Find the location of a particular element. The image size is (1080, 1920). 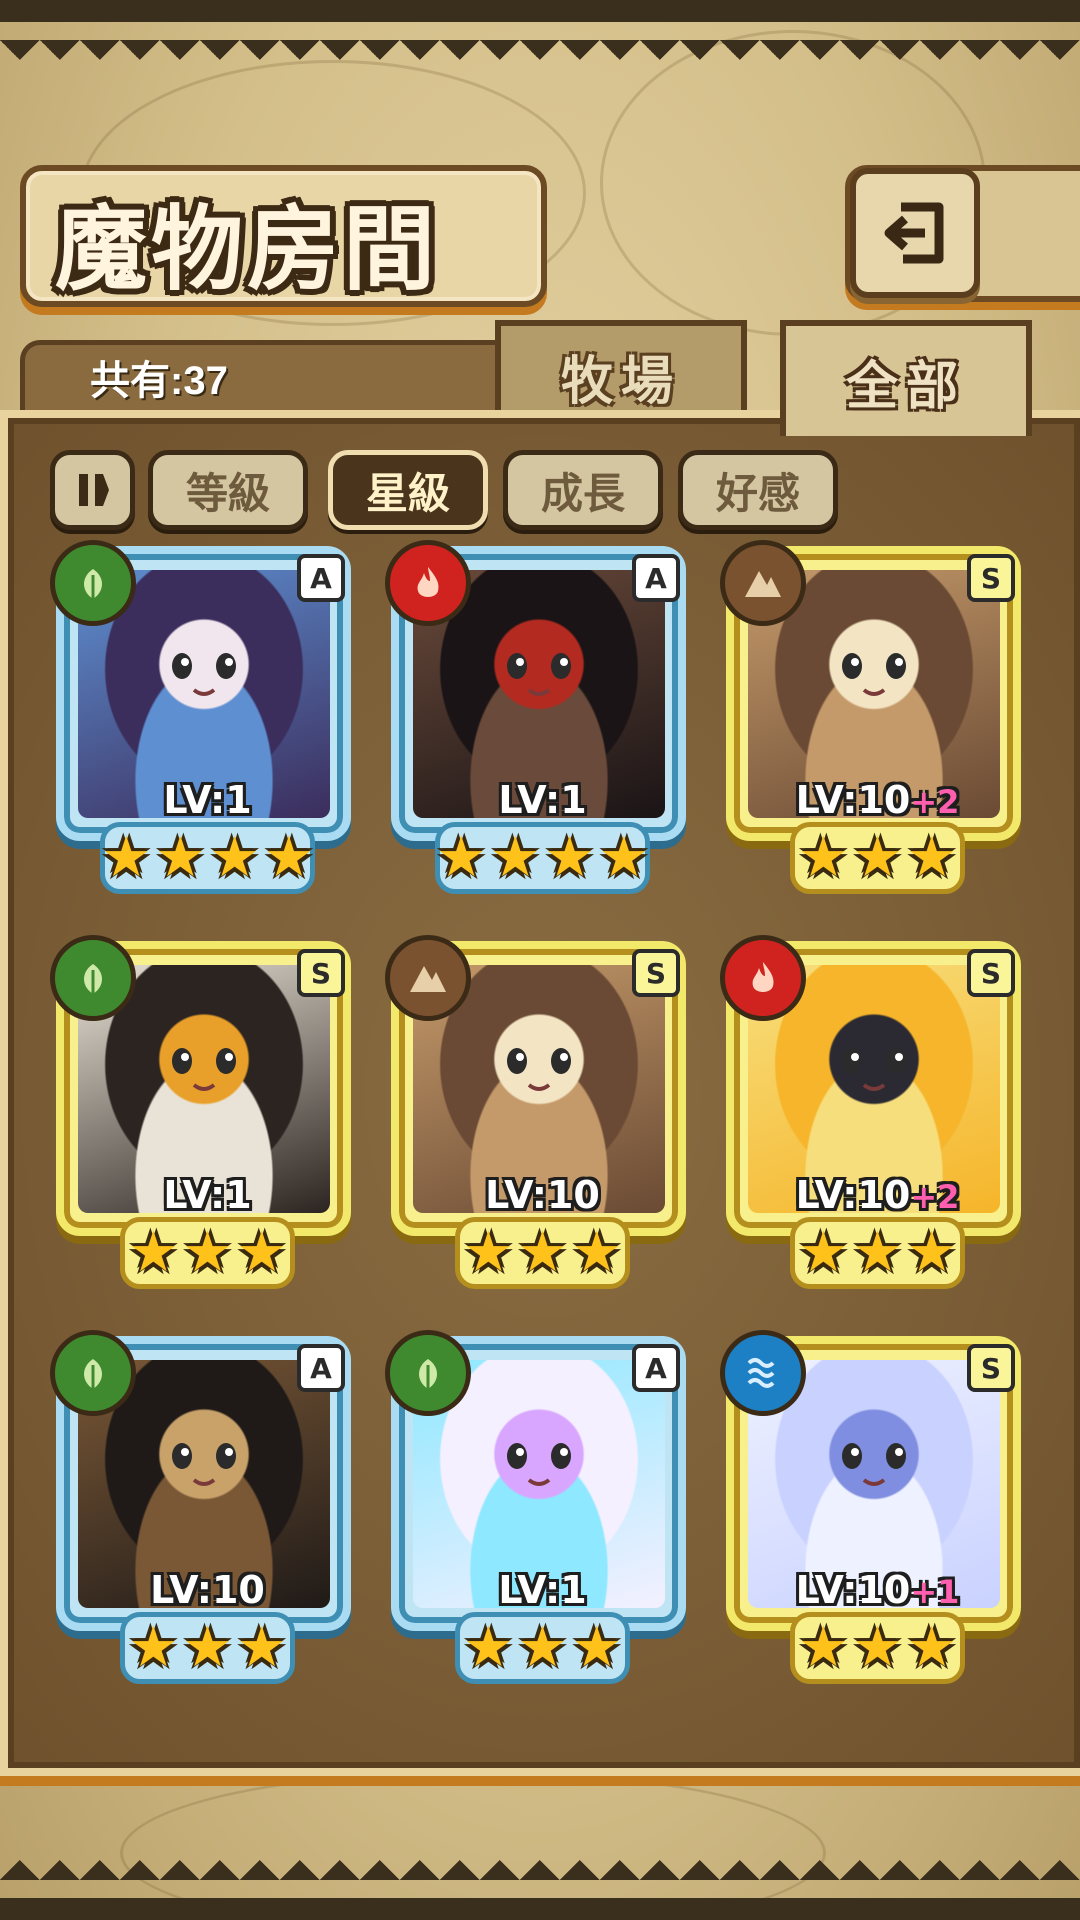

back-arrow-icon is located at coordinates (914, 233).